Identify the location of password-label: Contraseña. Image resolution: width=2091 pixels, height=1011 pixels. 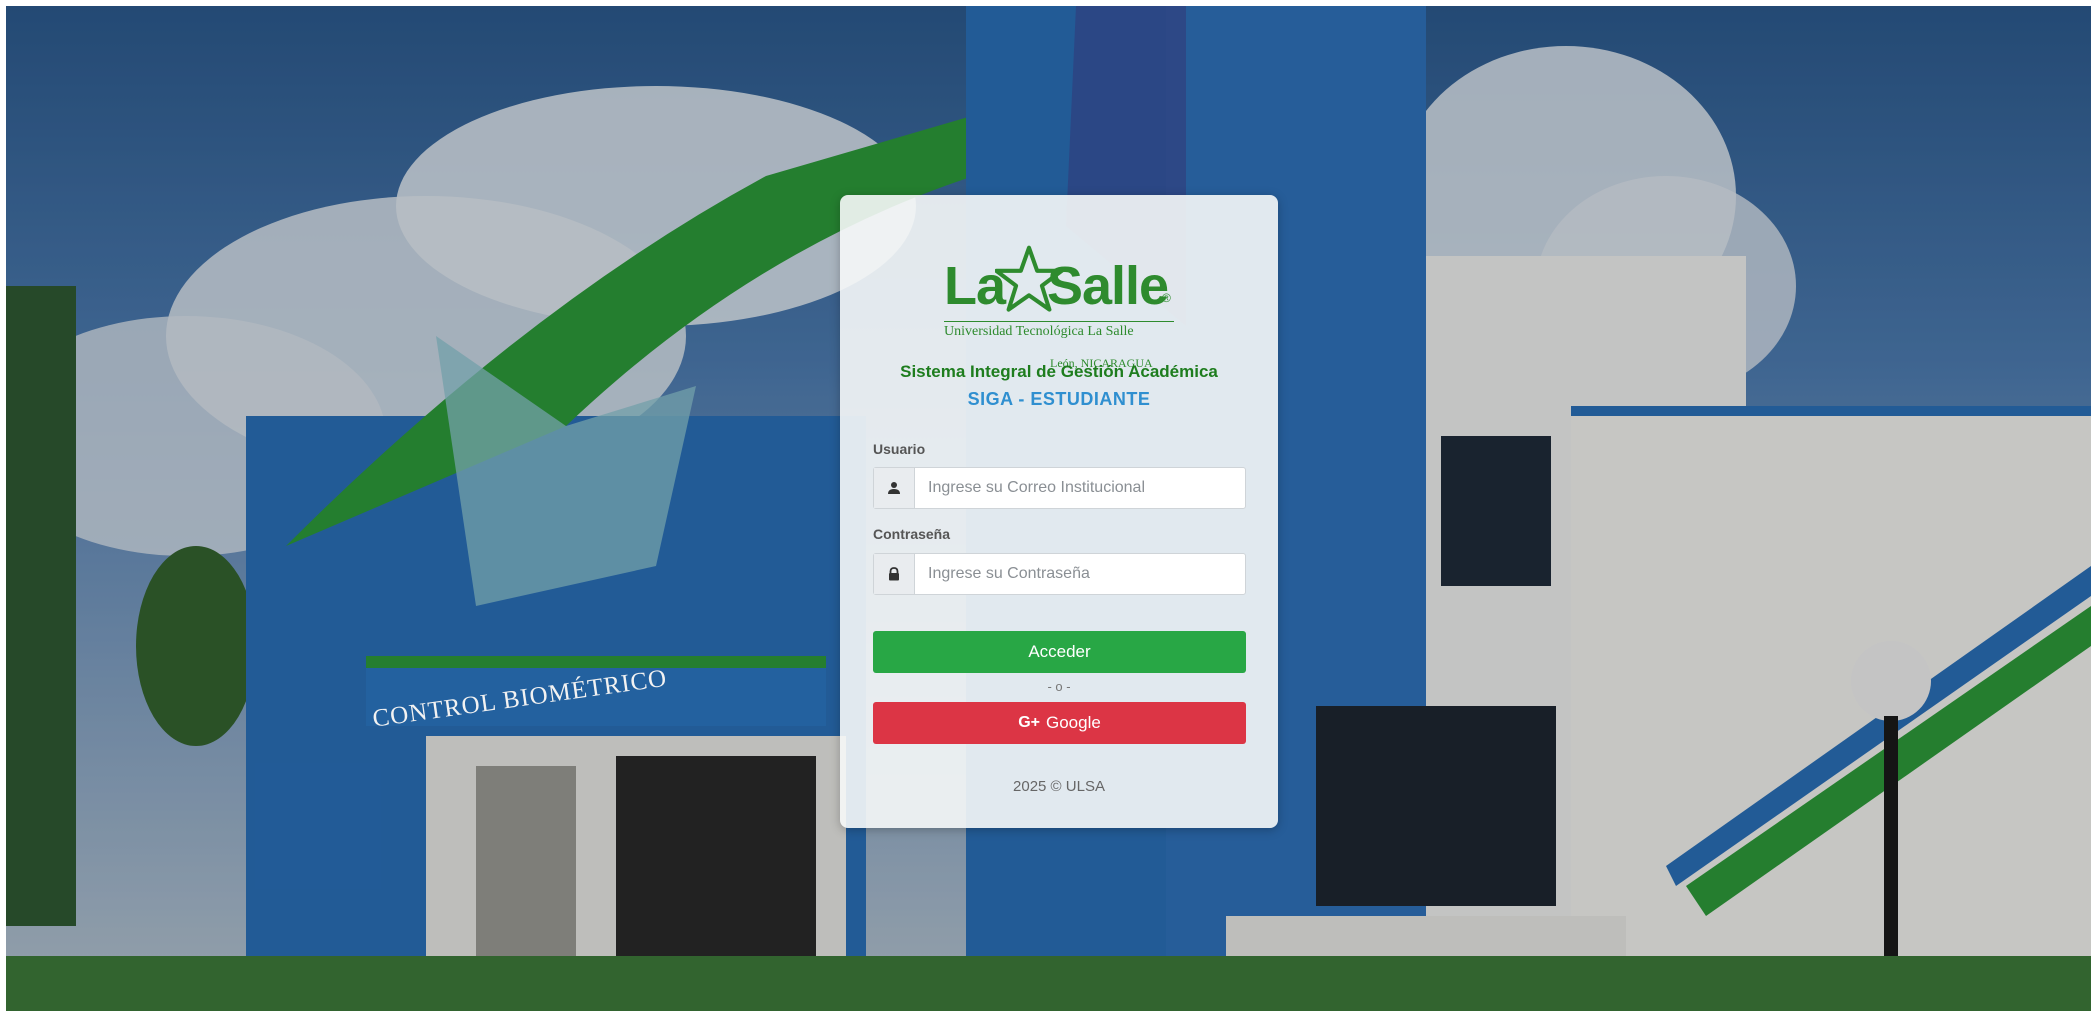
(912, 534).